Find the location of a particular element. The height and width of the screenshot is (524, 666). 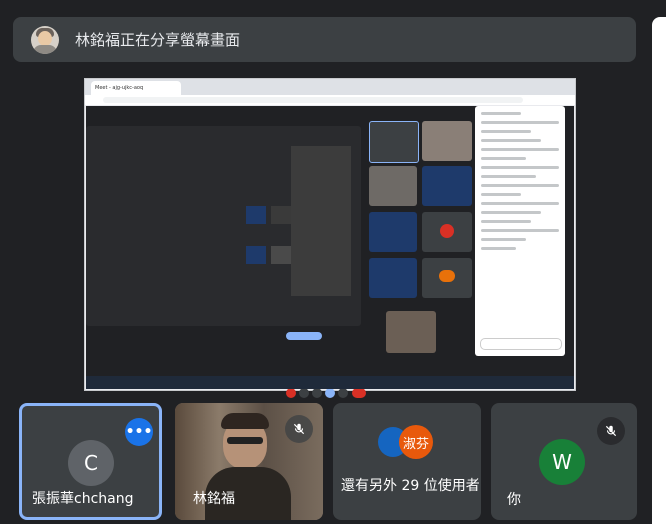

participant-name: 張振華chchang is located at coordinates (83, 499).